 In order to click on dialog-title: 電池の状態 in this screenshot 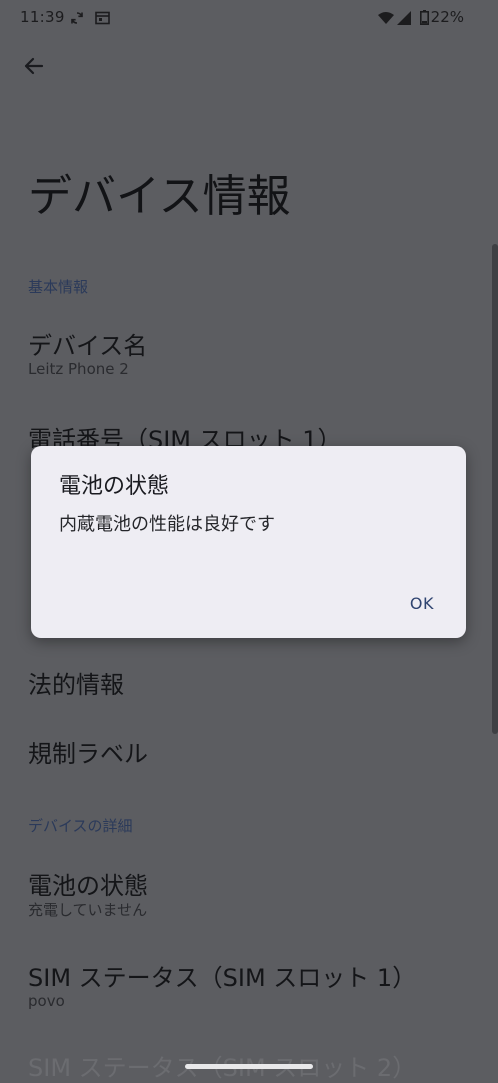, I will do `click(114, 486)`.